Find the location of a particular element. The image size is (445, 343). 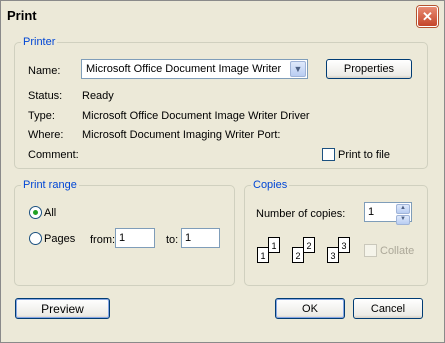

dialog-title: Print is located at coordinates (22, 15).